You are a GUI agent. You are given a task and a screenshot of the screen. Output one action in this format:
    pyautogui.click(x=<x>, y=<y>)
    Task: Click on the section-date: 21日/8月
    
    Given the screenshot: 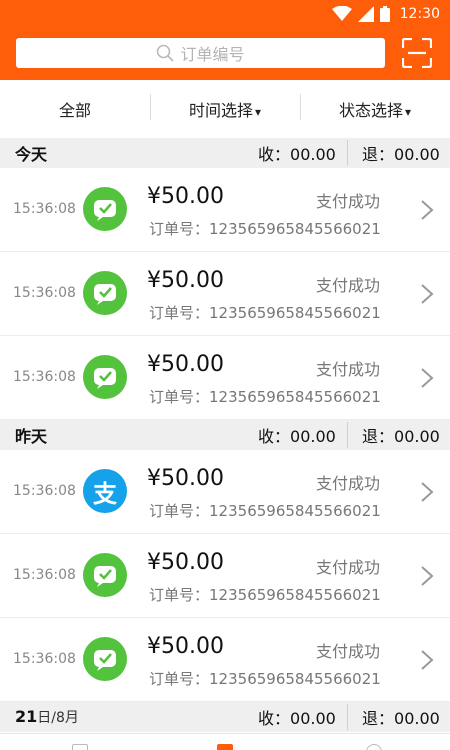 What is the action you would take?
    pyautogui.click(x=47, y=716)
    